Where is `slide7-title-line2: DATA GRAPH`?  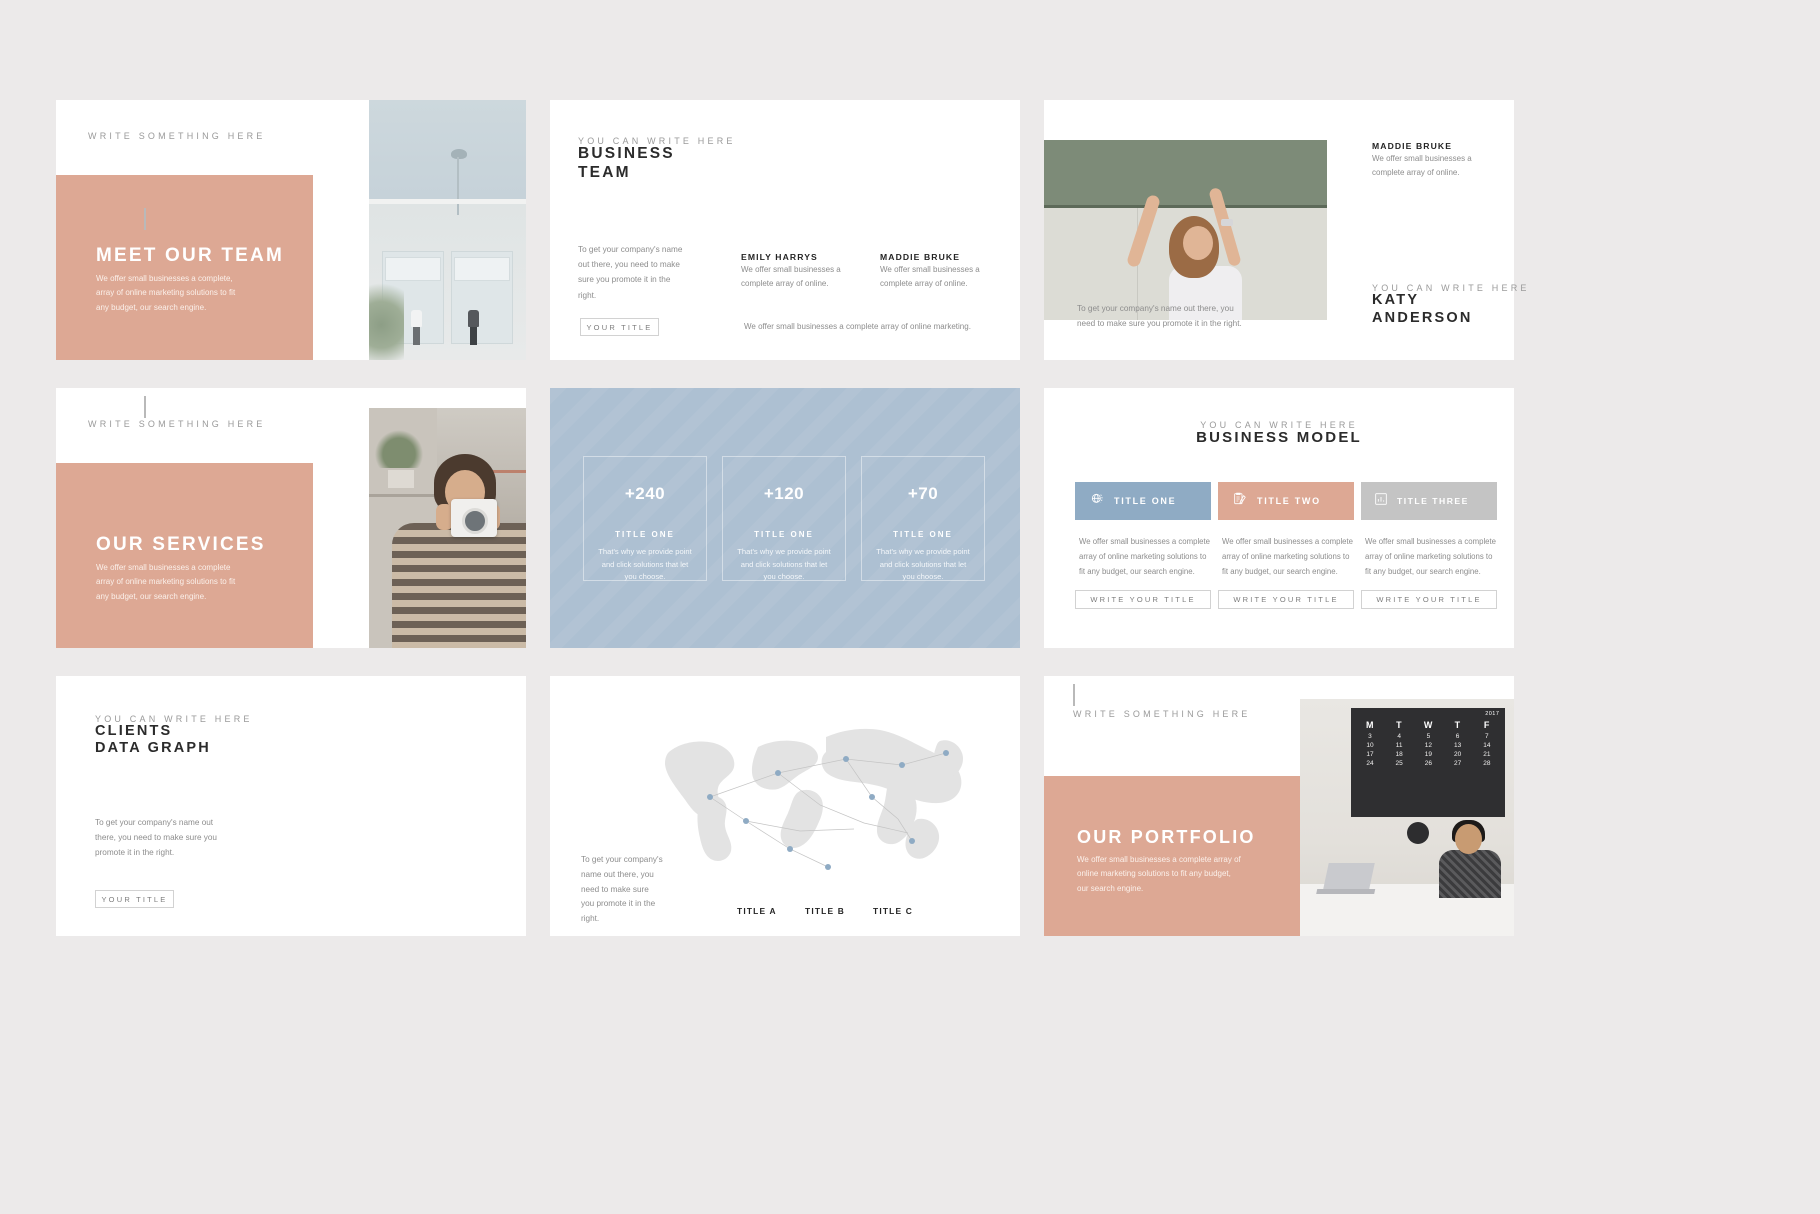
slide7-title-line2: DATA GRAPH is located at coordinates (153, 748).